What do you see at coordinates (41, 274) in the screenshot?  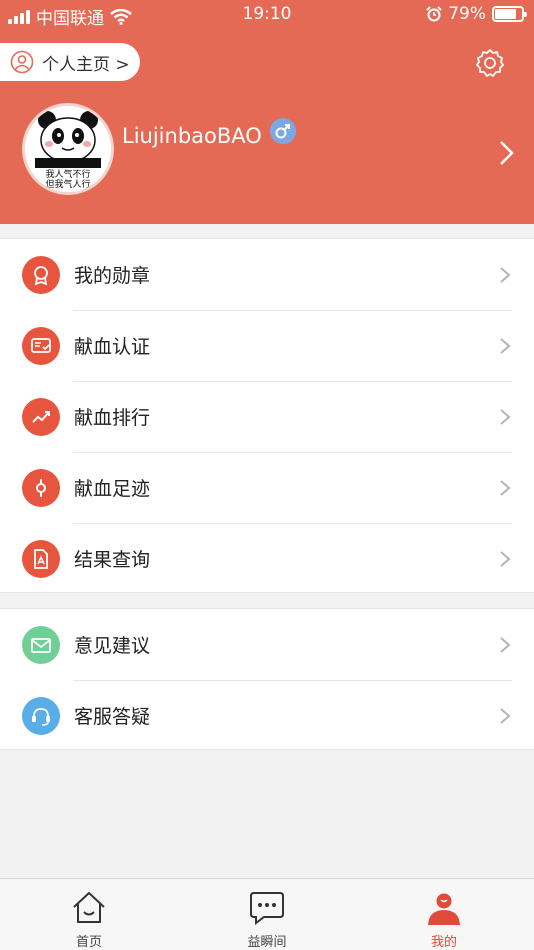 I see `medal-icon` at bounding box center [41, 274].